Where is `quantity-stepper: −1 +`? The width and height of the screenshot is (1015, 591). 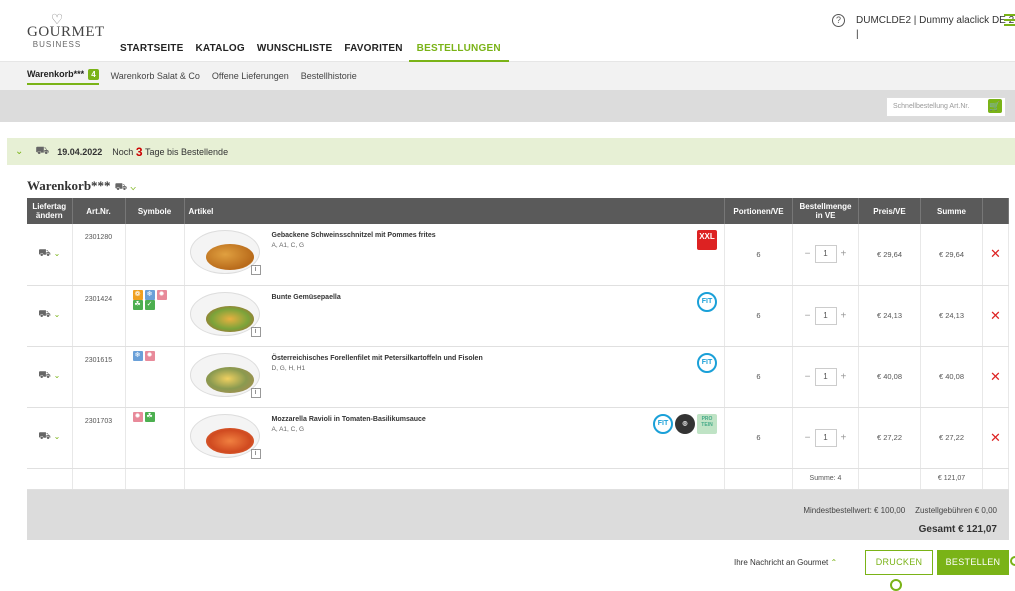
quantity-stepper: −1 + is located at coordinates (825, 377).